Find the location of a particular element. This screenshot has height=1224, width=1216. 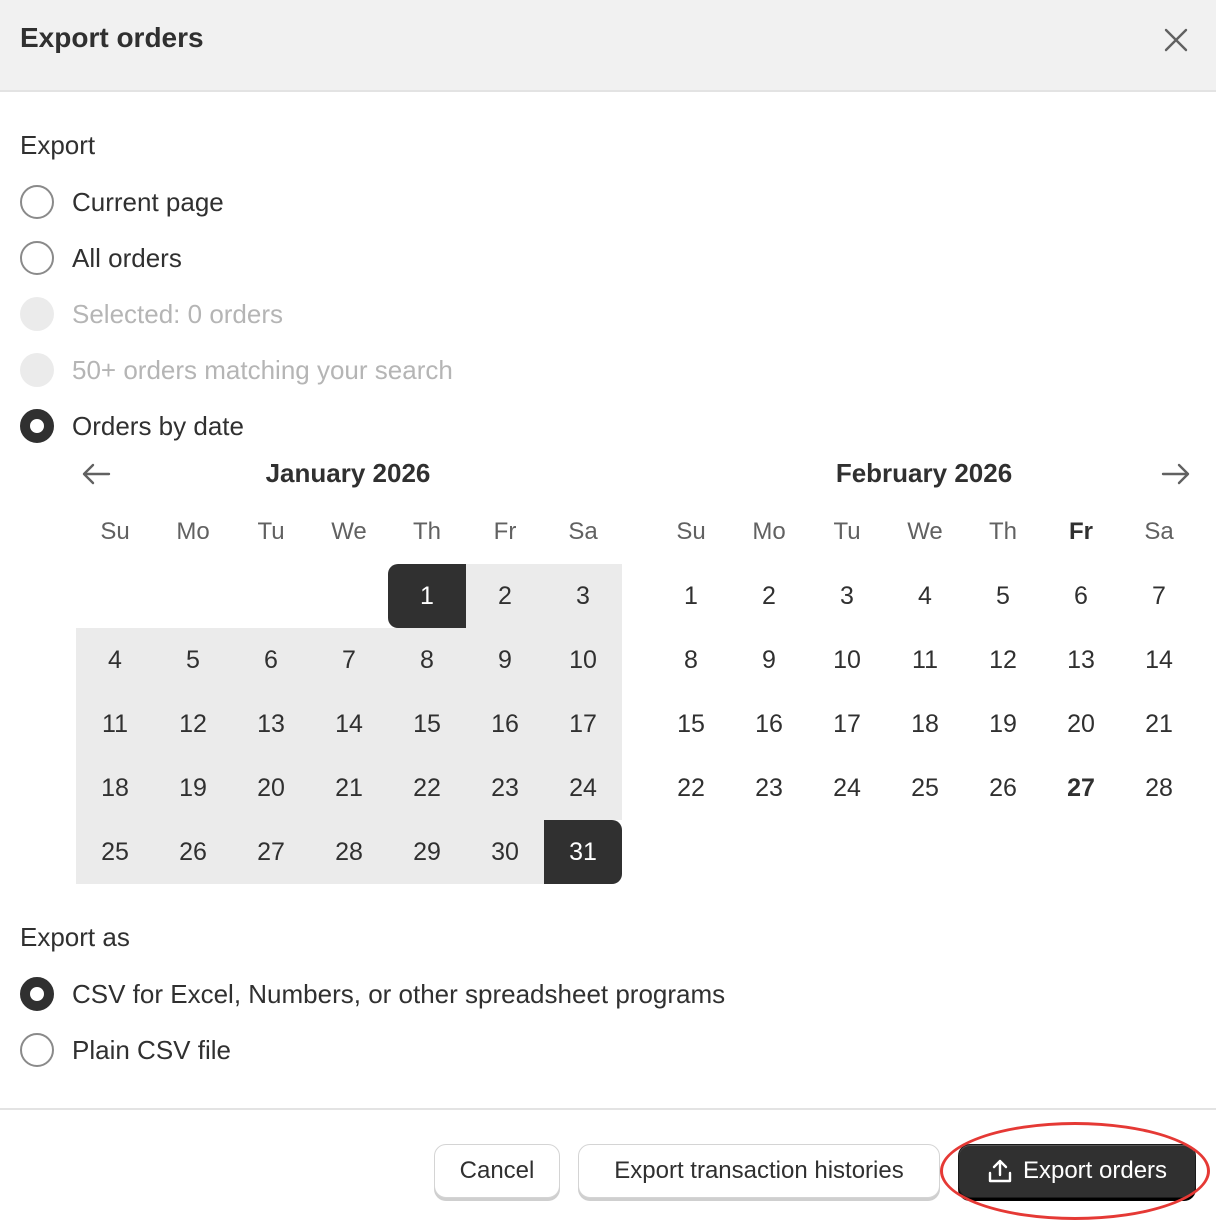

radio-orders-by-date: Orders by date is located at coordinates (132, 426).